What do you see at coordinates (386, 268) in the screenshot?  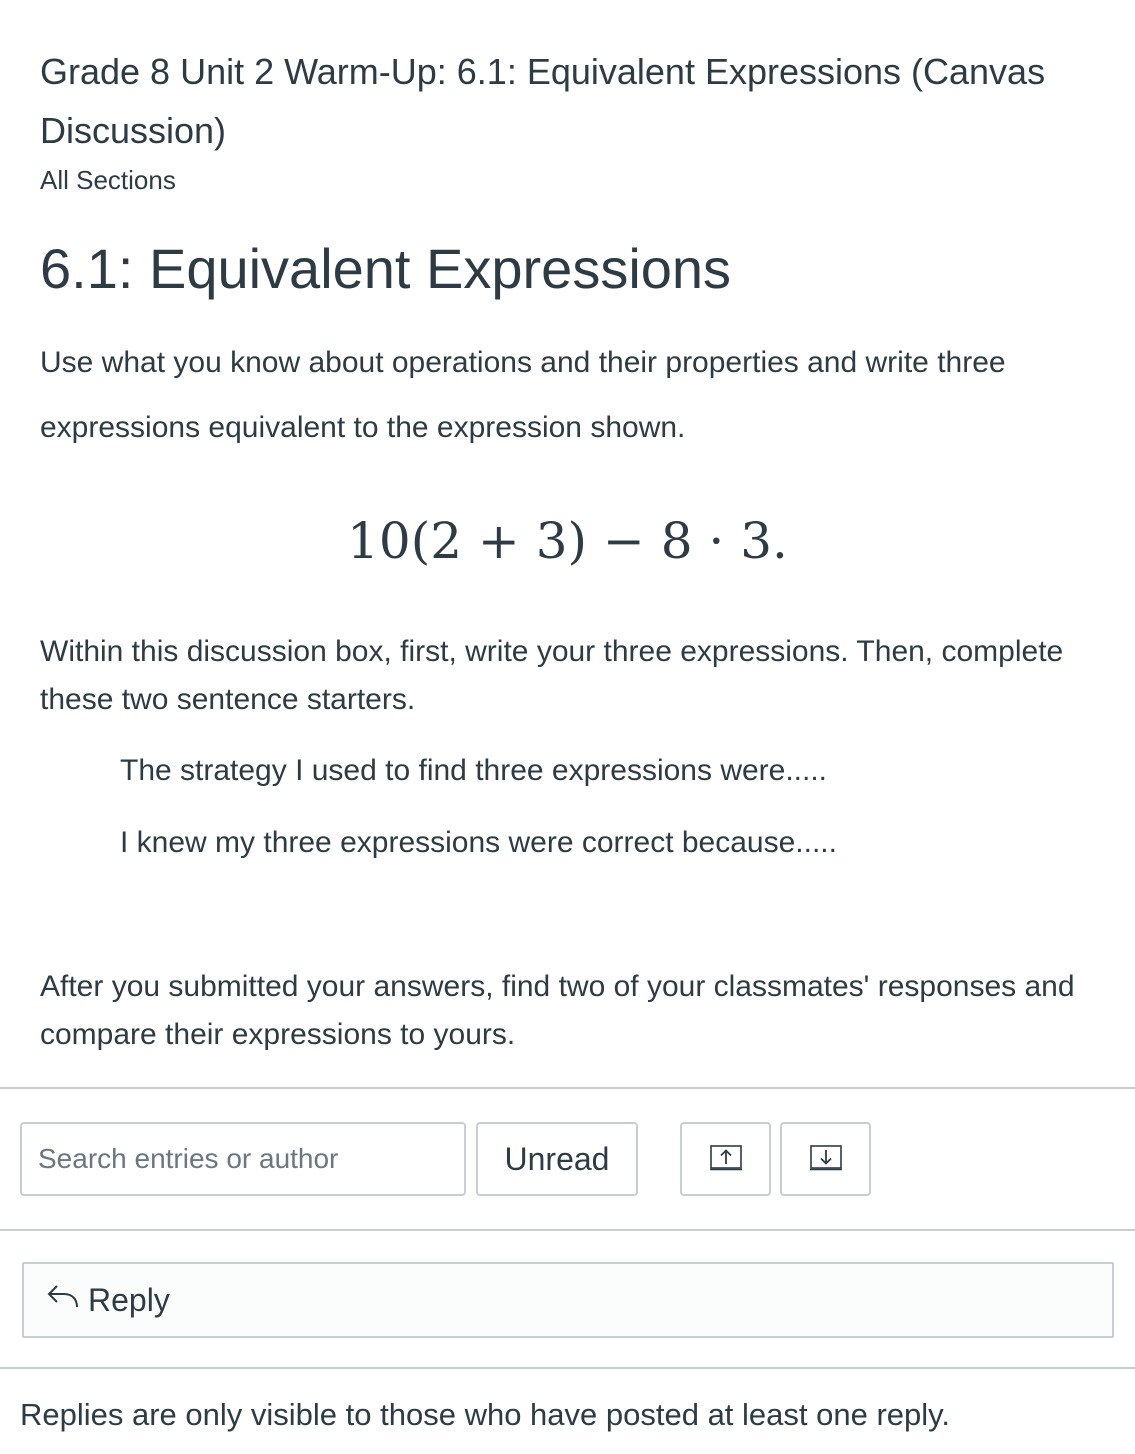 I see `content-heading: 6.1: Equivalent Expressions` at bounding box center [386, 268].